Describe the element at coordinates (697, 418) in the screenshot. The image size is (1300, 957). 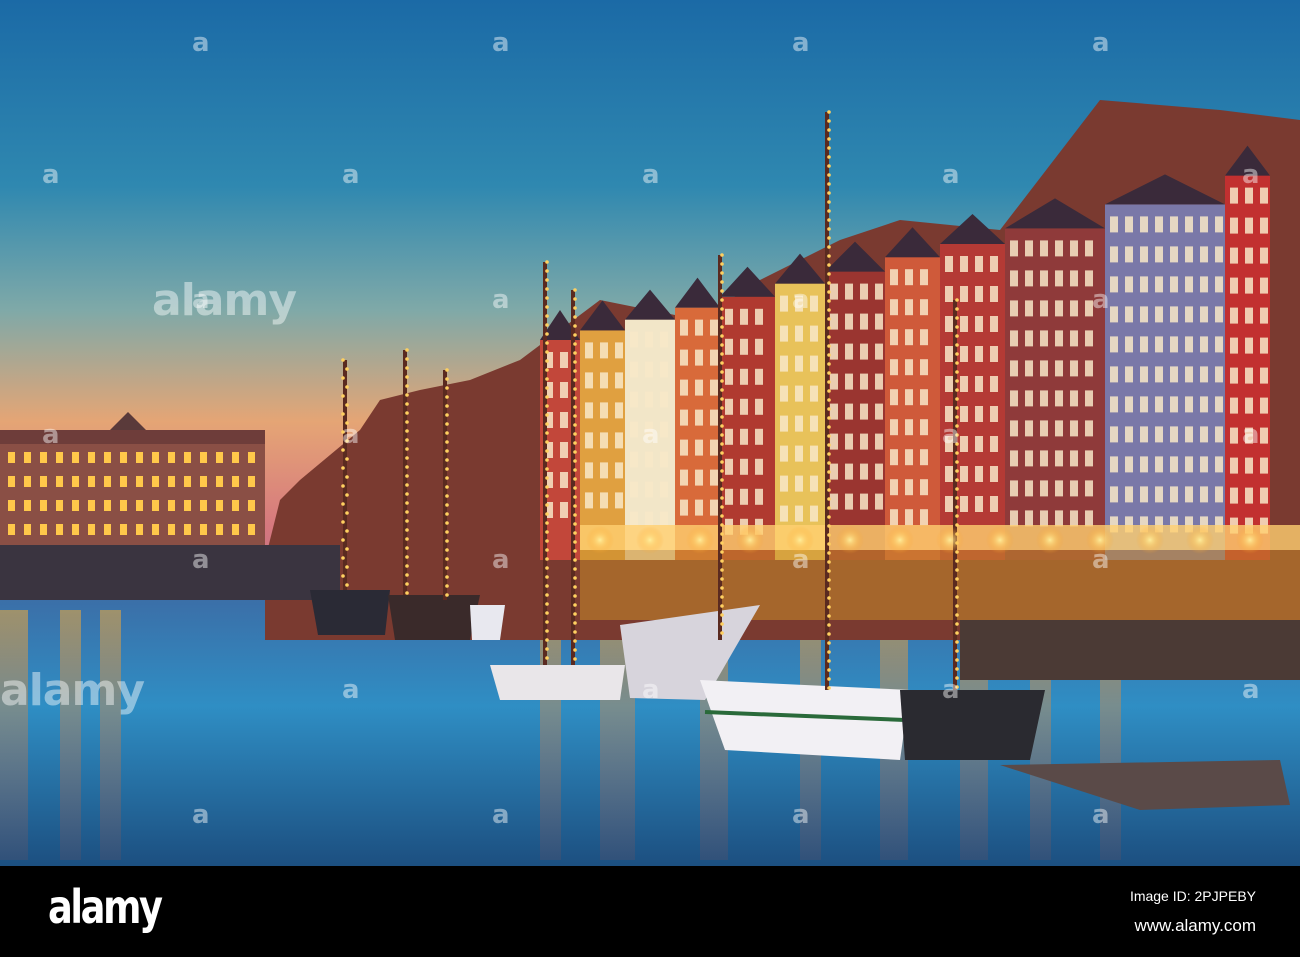
I see `house` at that location.